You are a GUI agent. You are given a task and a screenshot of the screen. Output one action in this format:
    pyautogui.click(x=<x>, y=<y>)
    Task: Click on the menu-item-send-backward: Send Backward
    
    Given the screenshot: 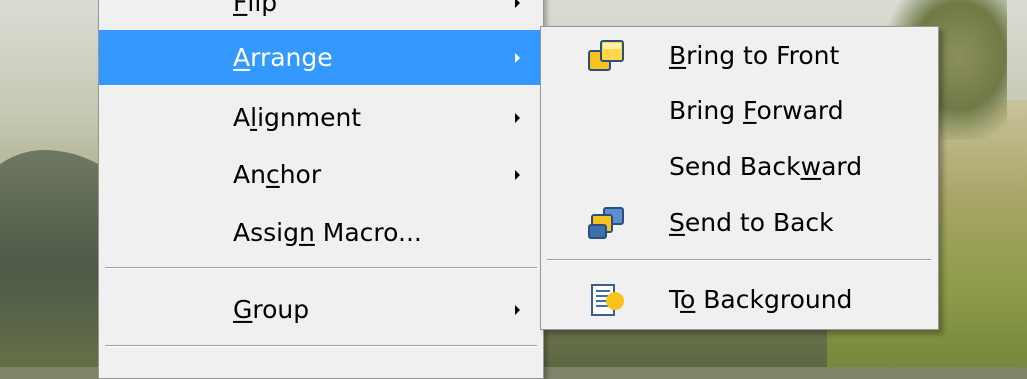 What is the action you would take?
    pyautogui.click(x=739, y=167)
    